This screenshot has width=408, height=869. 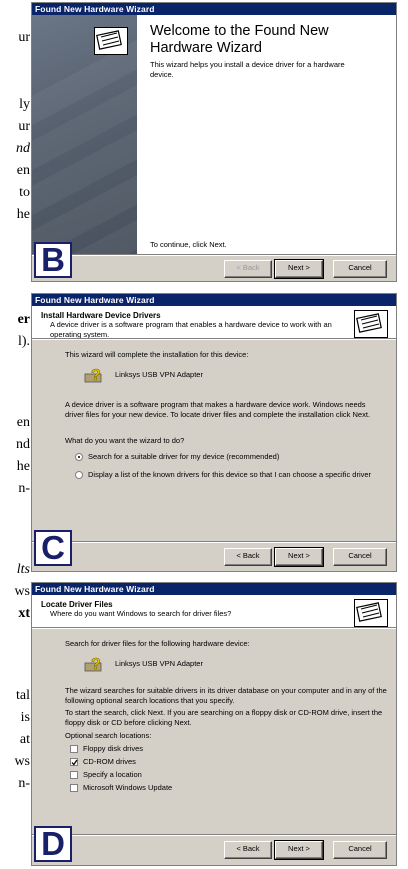 What do you see at coordinates (23, 341) in the screenshot?
I see `left-text-fragment: l).` at bounding box center [23, 341].